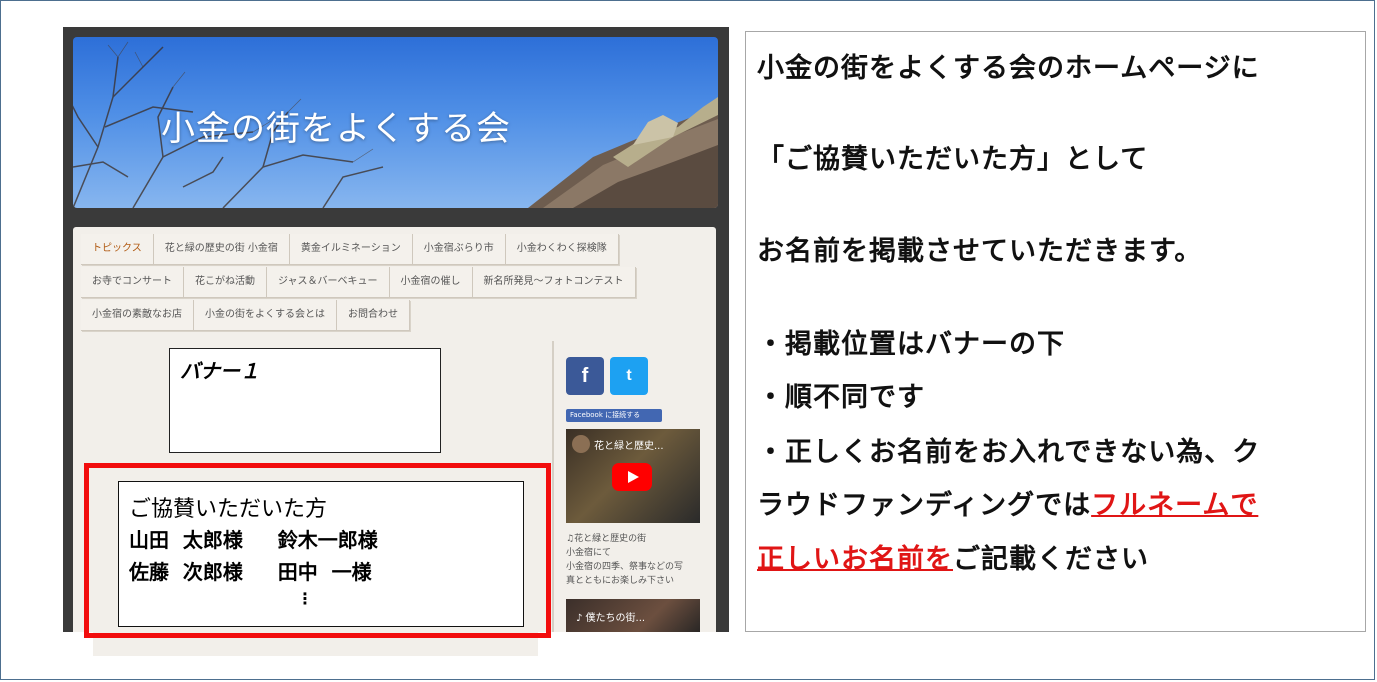  Describe the element at coordinates (1175, 505) in the screenshot. I see `panel-highlight-fullname: フルネームで` at that location.